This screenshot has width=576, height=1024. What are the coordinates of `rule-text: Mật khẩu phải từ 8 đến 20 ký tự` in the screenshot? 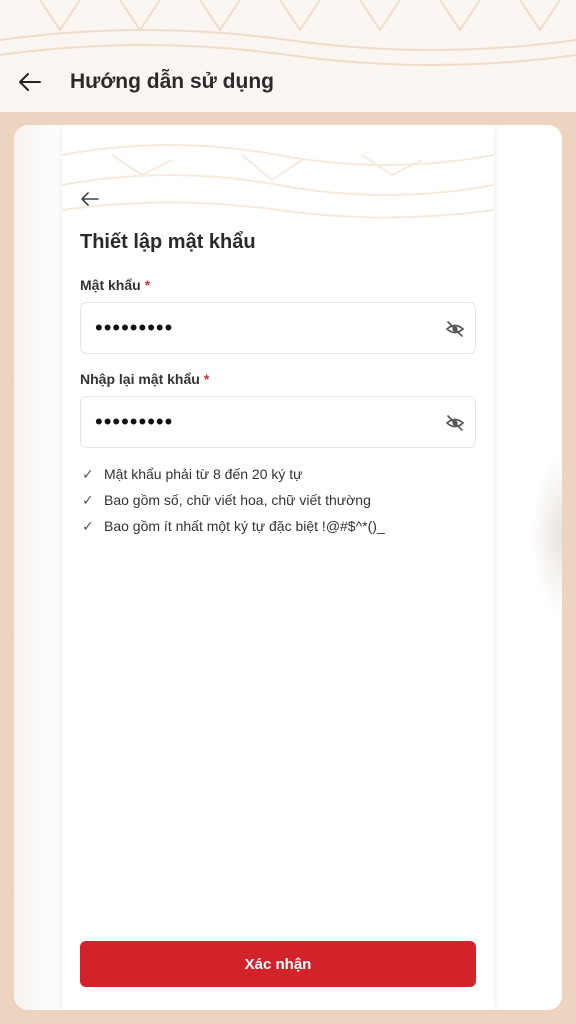 It's located at (203, 474).